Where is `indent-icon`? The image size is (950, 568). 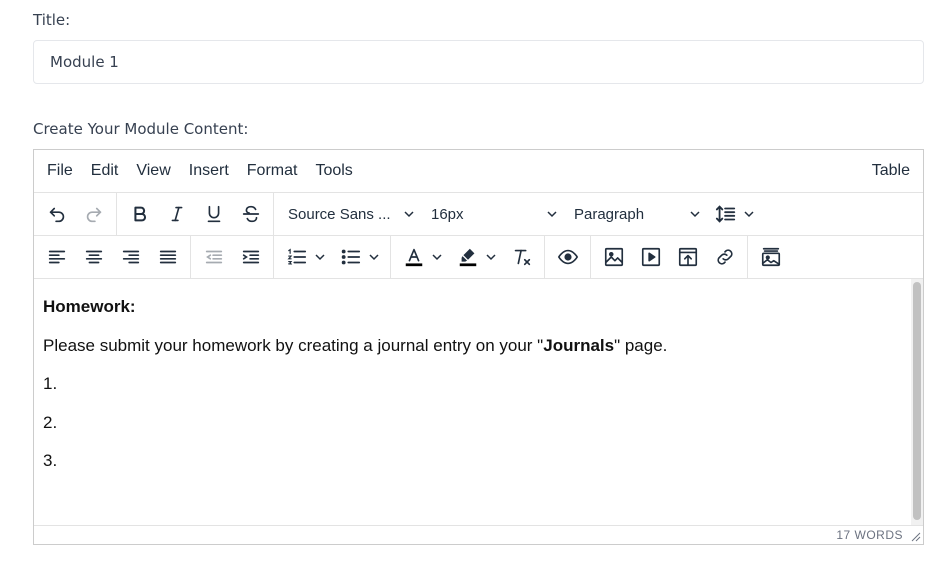 indent-icon is located at coordinates (250, 257).